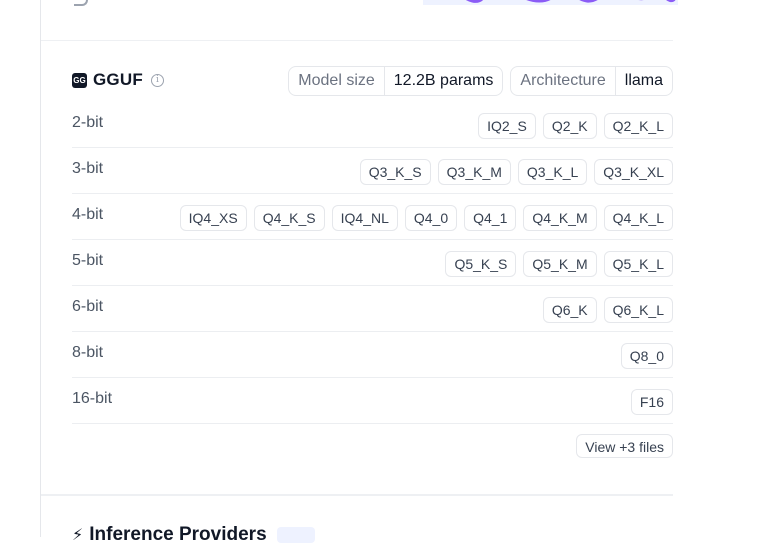 Image resolution: width=780 pixels, height=546 pixels. Describe the element at coordinates (638, 218) in the screenshot. I see `quant-file-chip: Q4_K_L` at that location.